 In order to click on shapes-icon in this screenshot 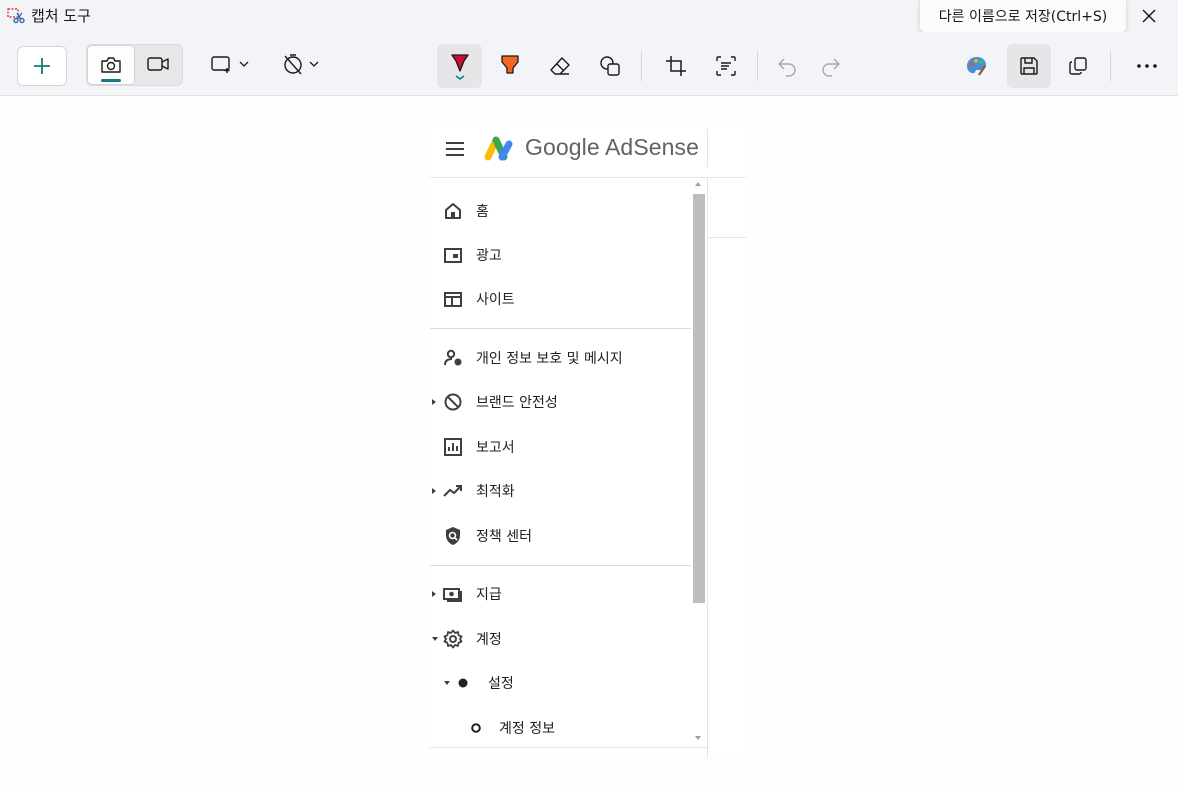, I will do `click(610, 66)`.